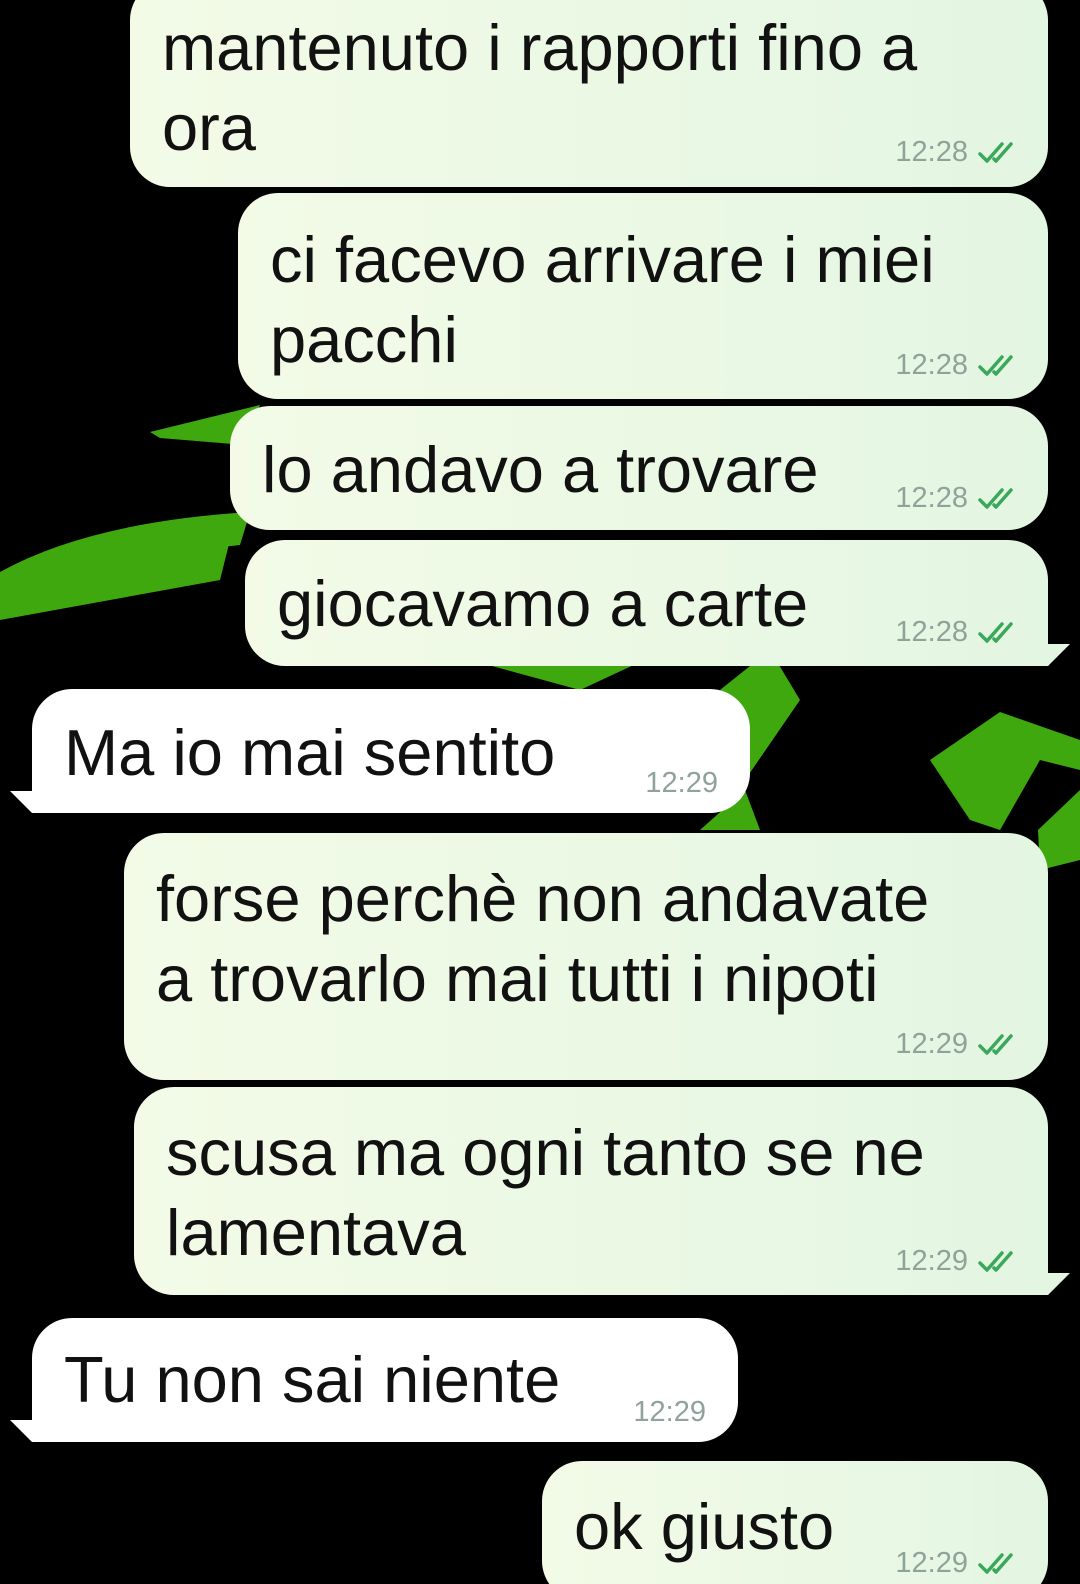 Image resolution: width=1080 pixels, height=1584 pixels. What do you see at coordinates (316, 1232) in the screenshot?
I see `message-text: lamentava` at bounding box center [316, 1232].